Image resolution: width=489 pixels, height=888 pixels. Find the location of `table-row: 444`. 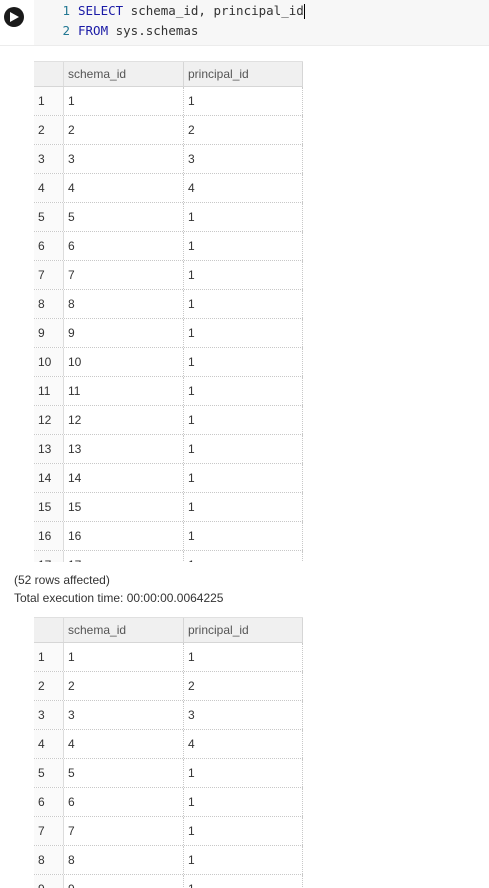

table-row: 444 is located at coordinates (168, 188).